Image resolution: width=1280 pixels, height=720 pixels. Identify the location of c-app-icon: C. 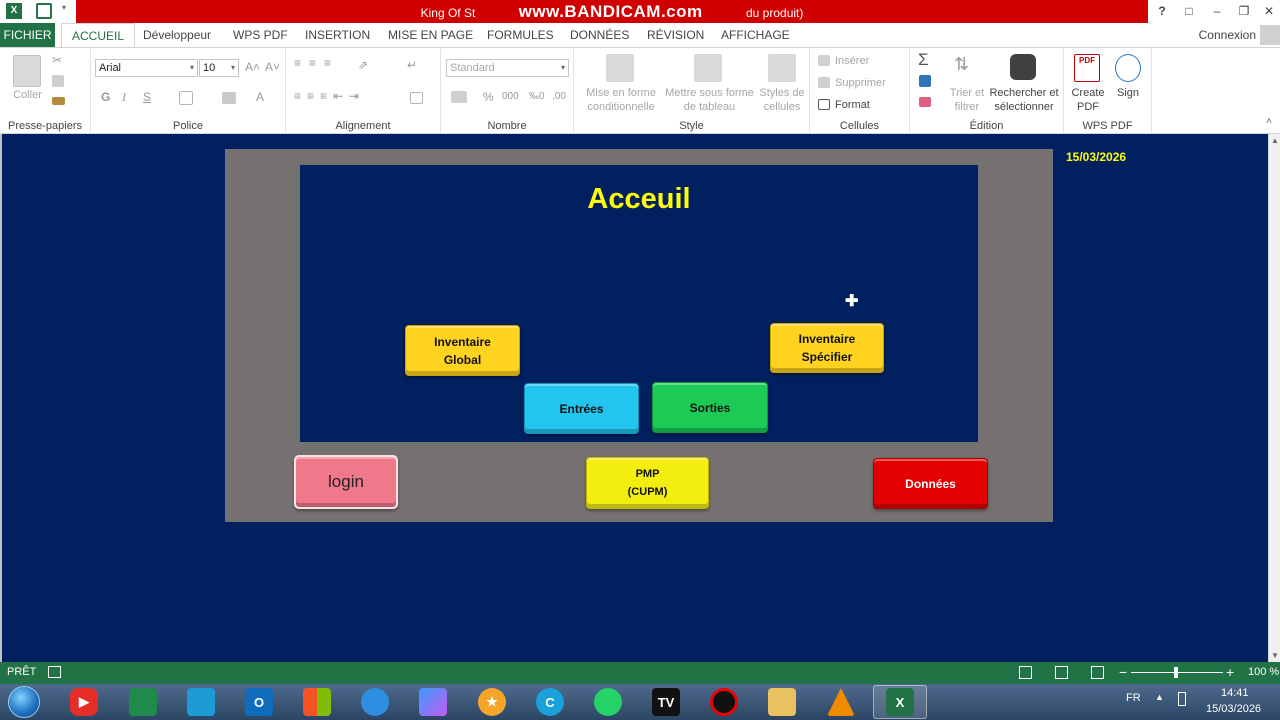
(550, 702).